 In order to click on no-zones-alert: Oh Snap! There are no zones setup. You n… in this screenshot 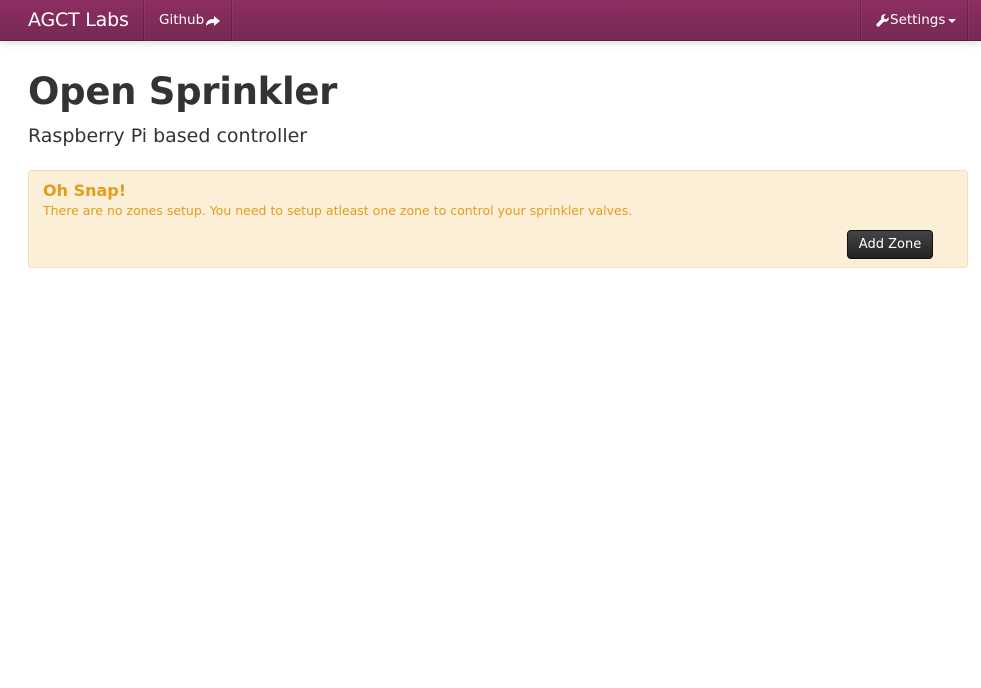, I will do `click(498, 219)`.